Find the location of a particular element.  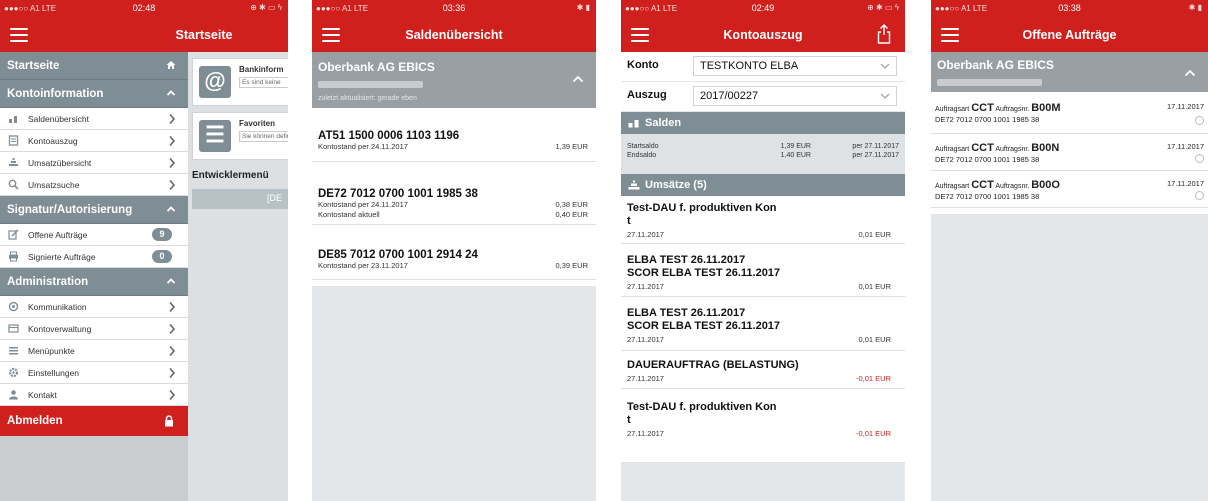

clock: 02:49 is located at coordinates (763, 8).